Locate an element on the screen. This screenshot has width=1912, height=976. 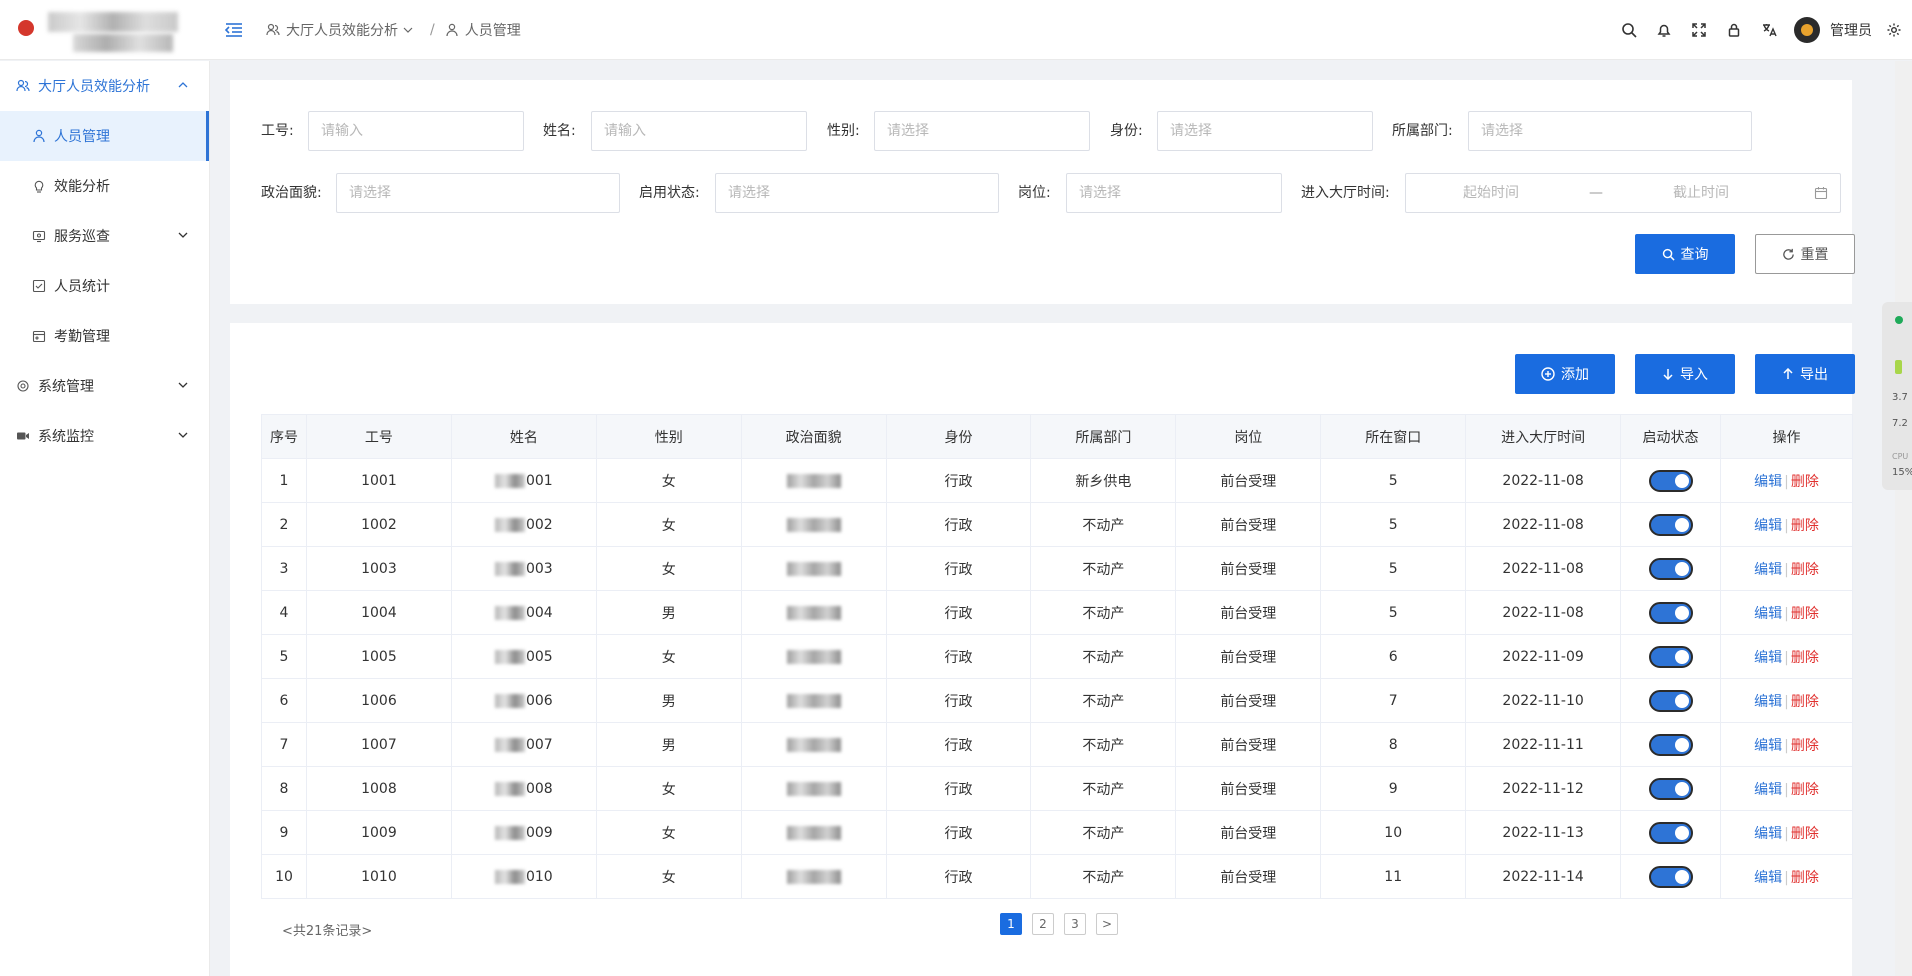
redacted-political-status is located at coordinates (813, 568).